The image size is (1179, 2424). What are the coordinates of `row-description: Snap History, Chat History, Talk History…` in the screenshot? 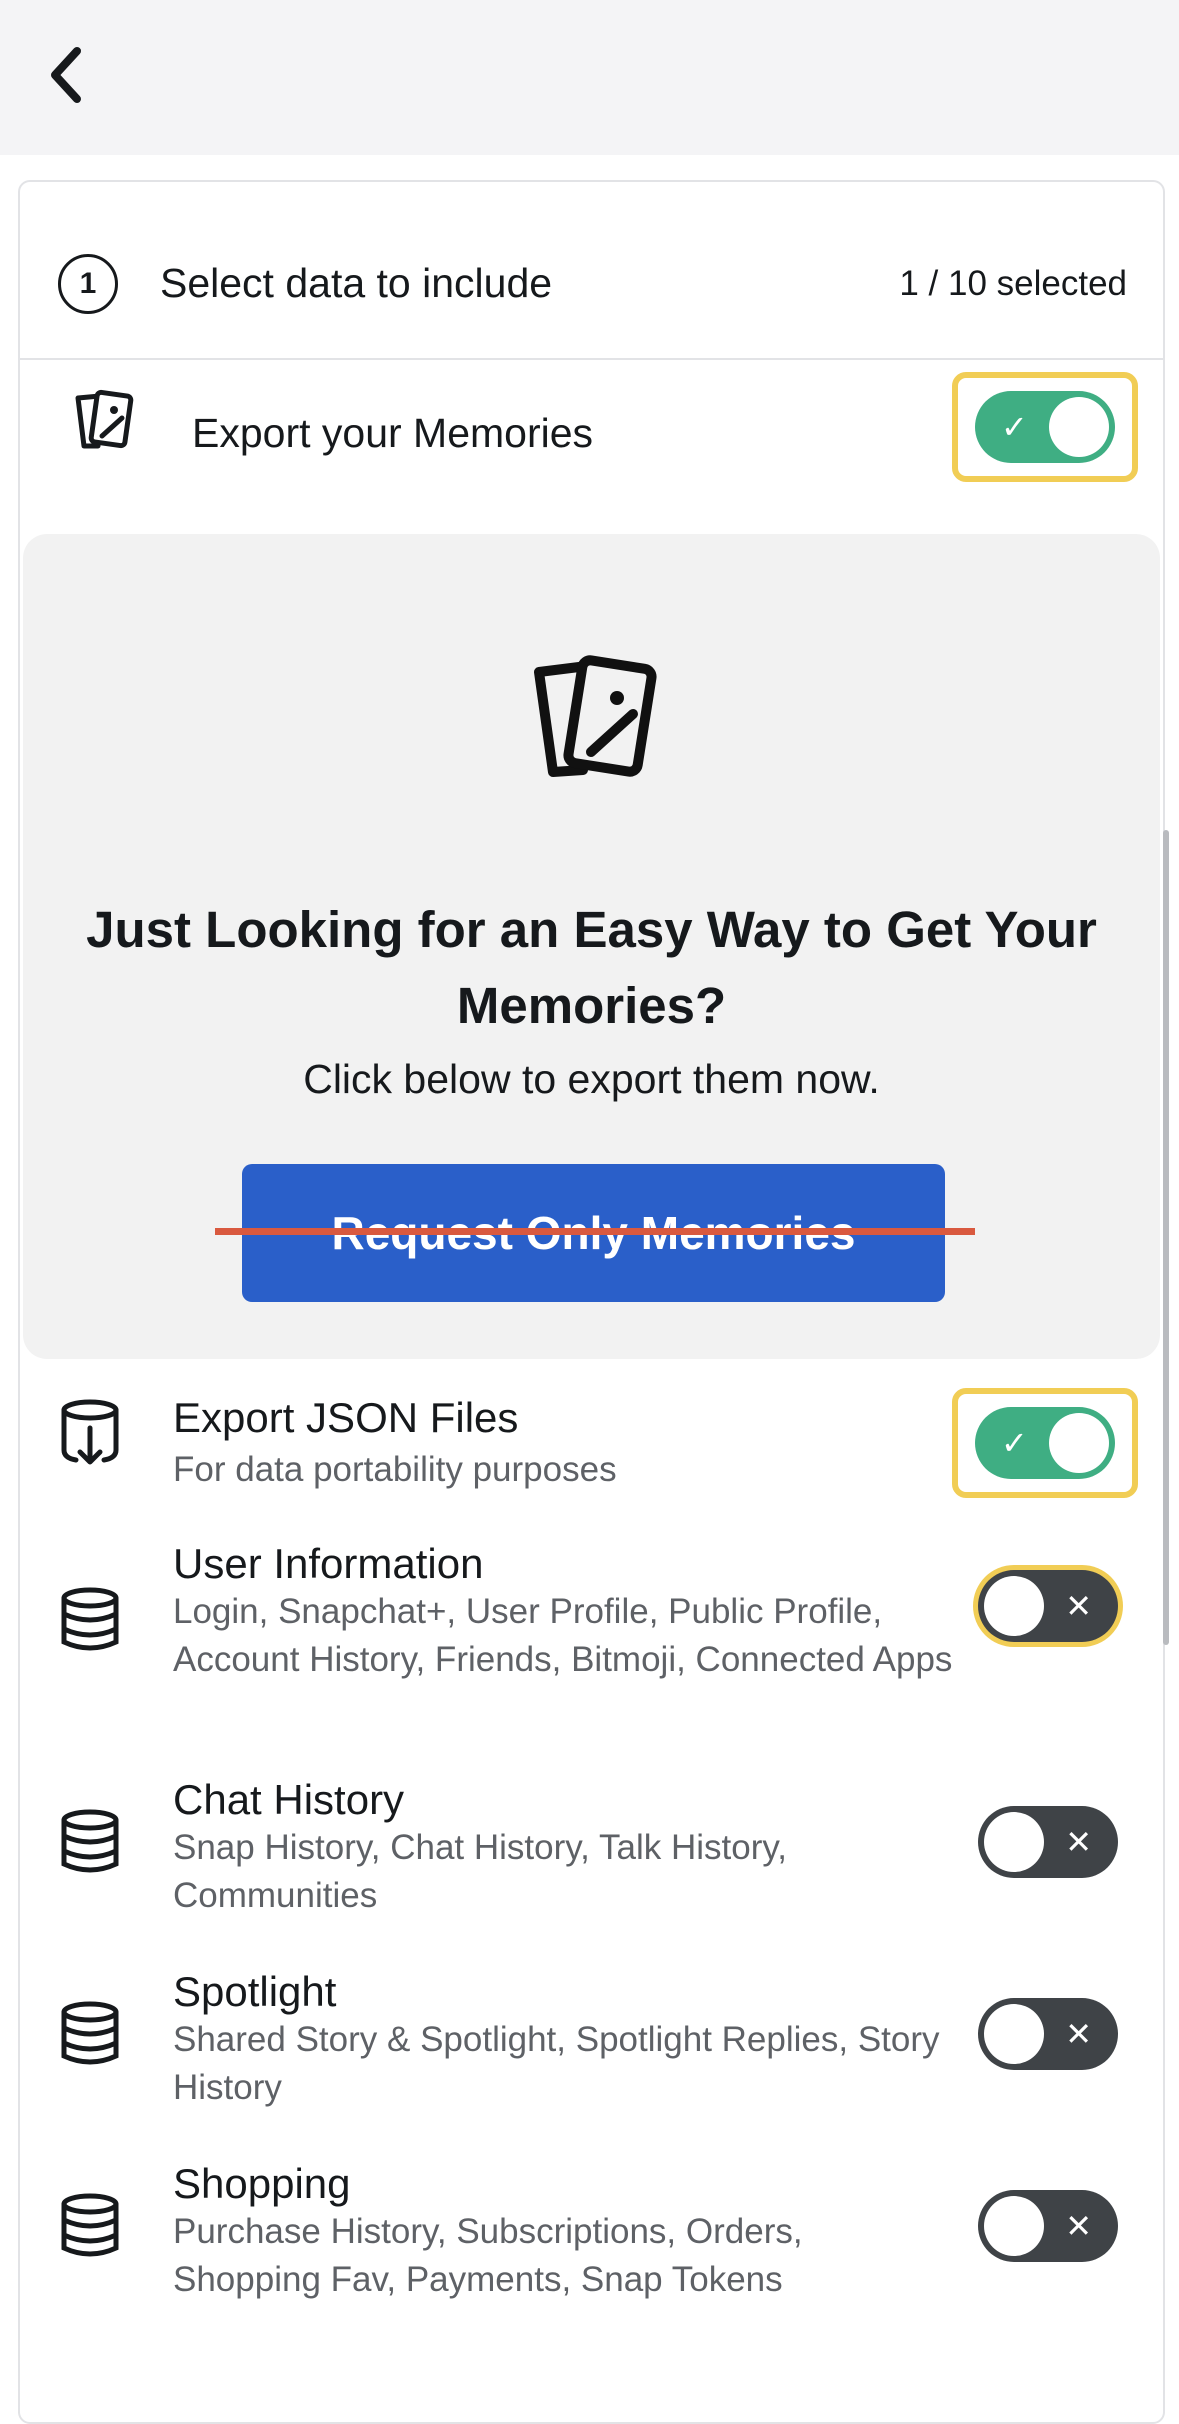 It's located at (480, 1871).